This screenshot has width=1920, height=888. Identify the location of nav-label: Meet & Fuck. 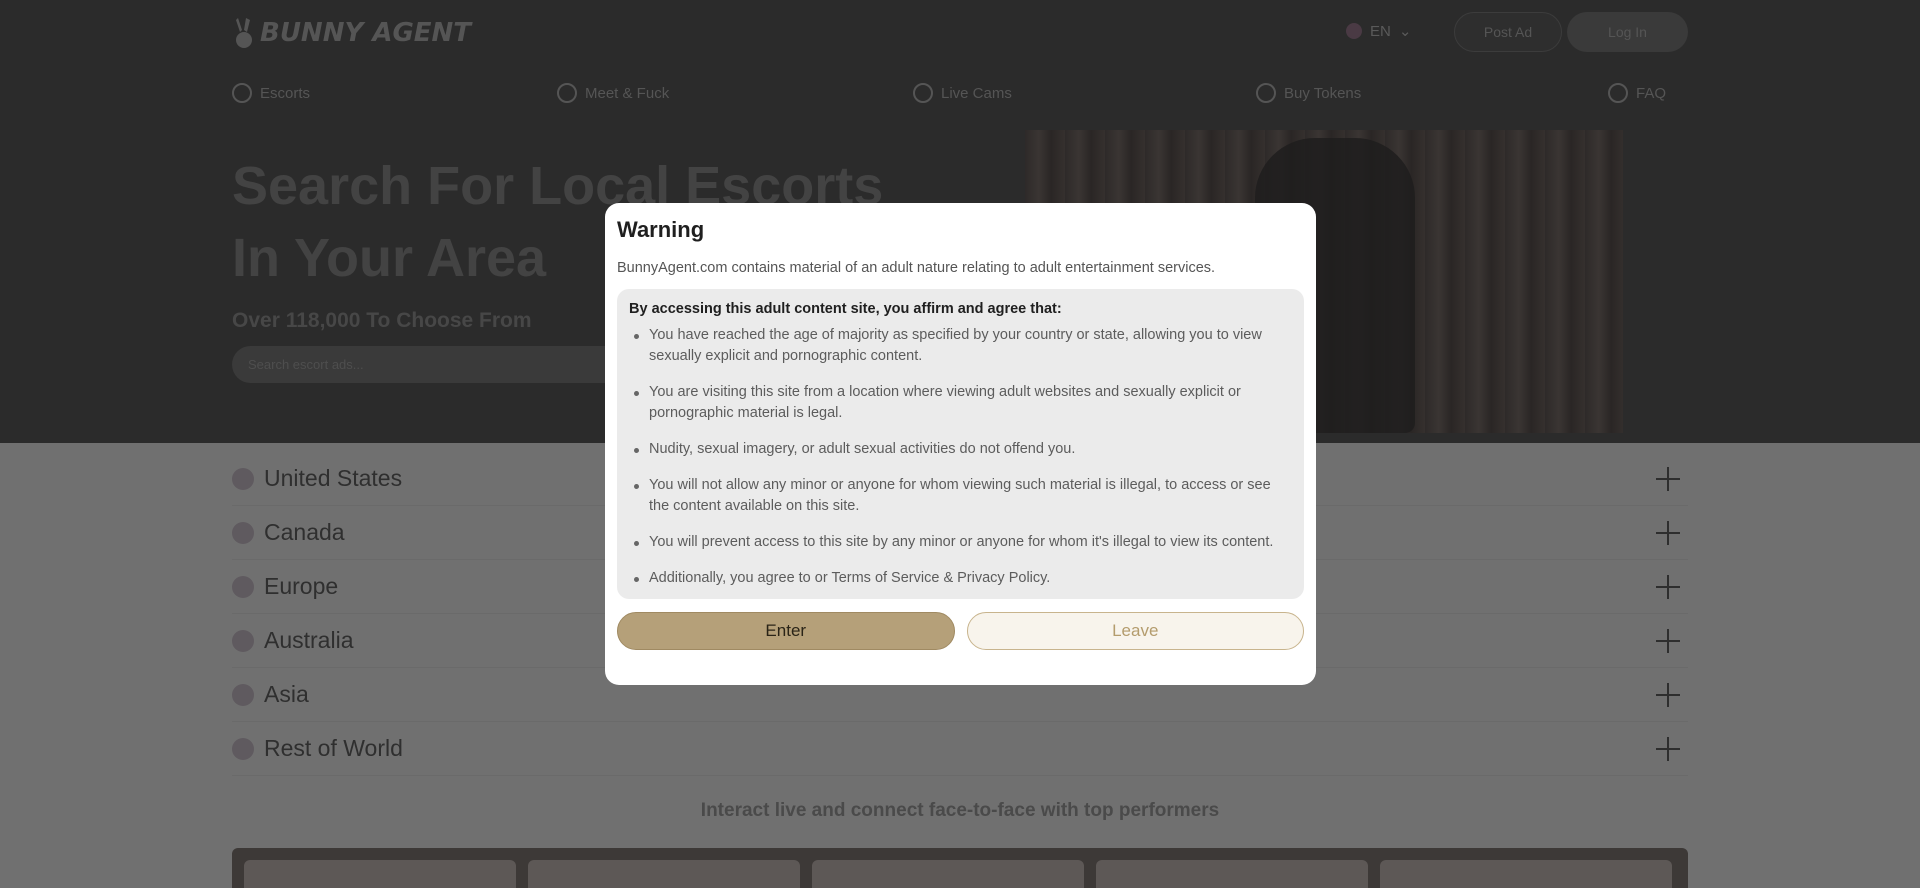
(627, 93).